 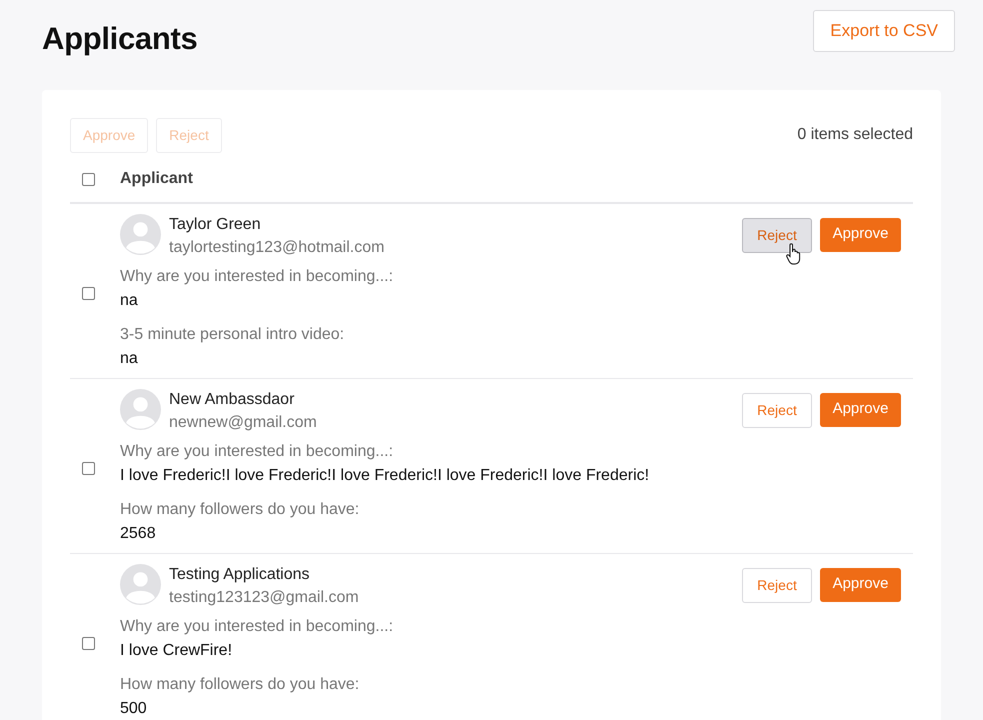 What do you see at coordinates (134, 708) in the screenshot?
I see `answer-text: 500` at bounding box center [134, 708].